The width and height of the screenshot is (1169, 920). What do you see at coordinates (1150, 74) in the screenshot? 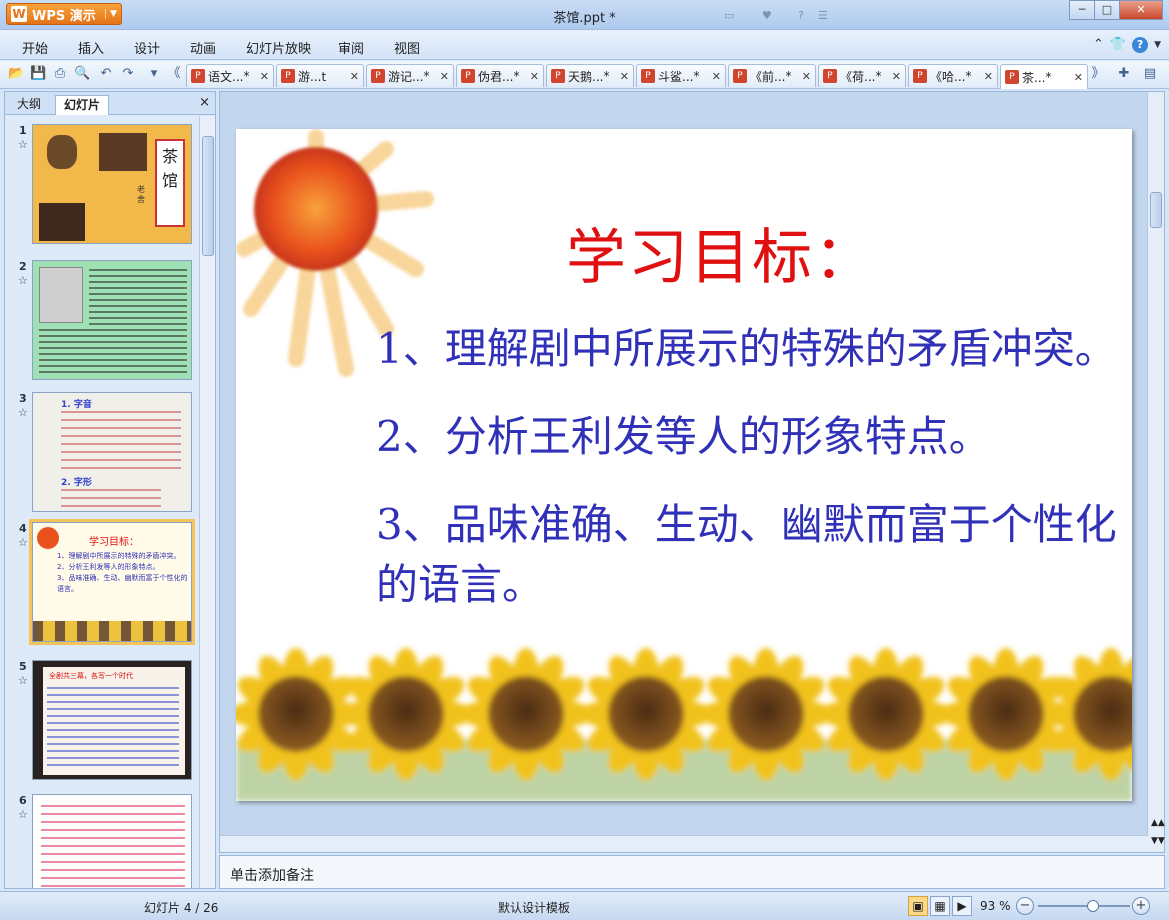
I see `tab-list-icon: ▤` at bounding box center [1150, 74].